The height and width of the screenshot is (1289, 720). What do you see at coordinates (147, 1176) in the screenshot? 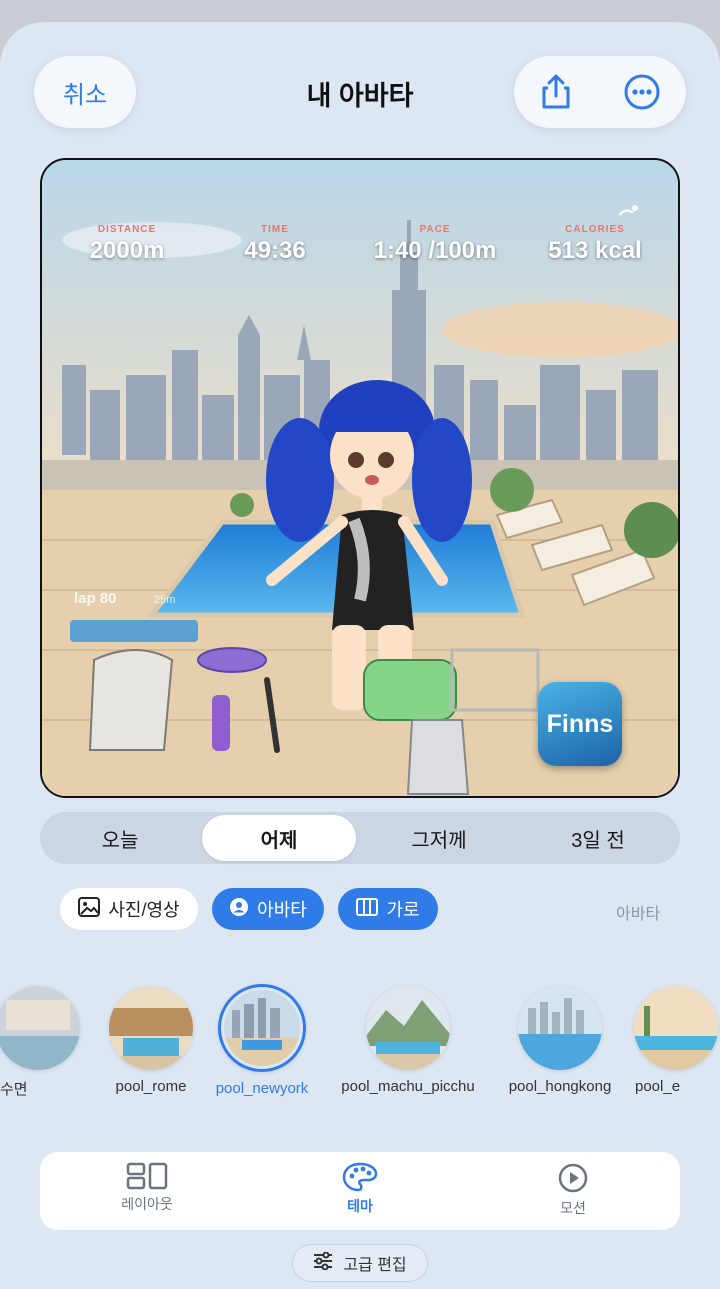
I see `layout-icon` at bounding box center [147, 1176].